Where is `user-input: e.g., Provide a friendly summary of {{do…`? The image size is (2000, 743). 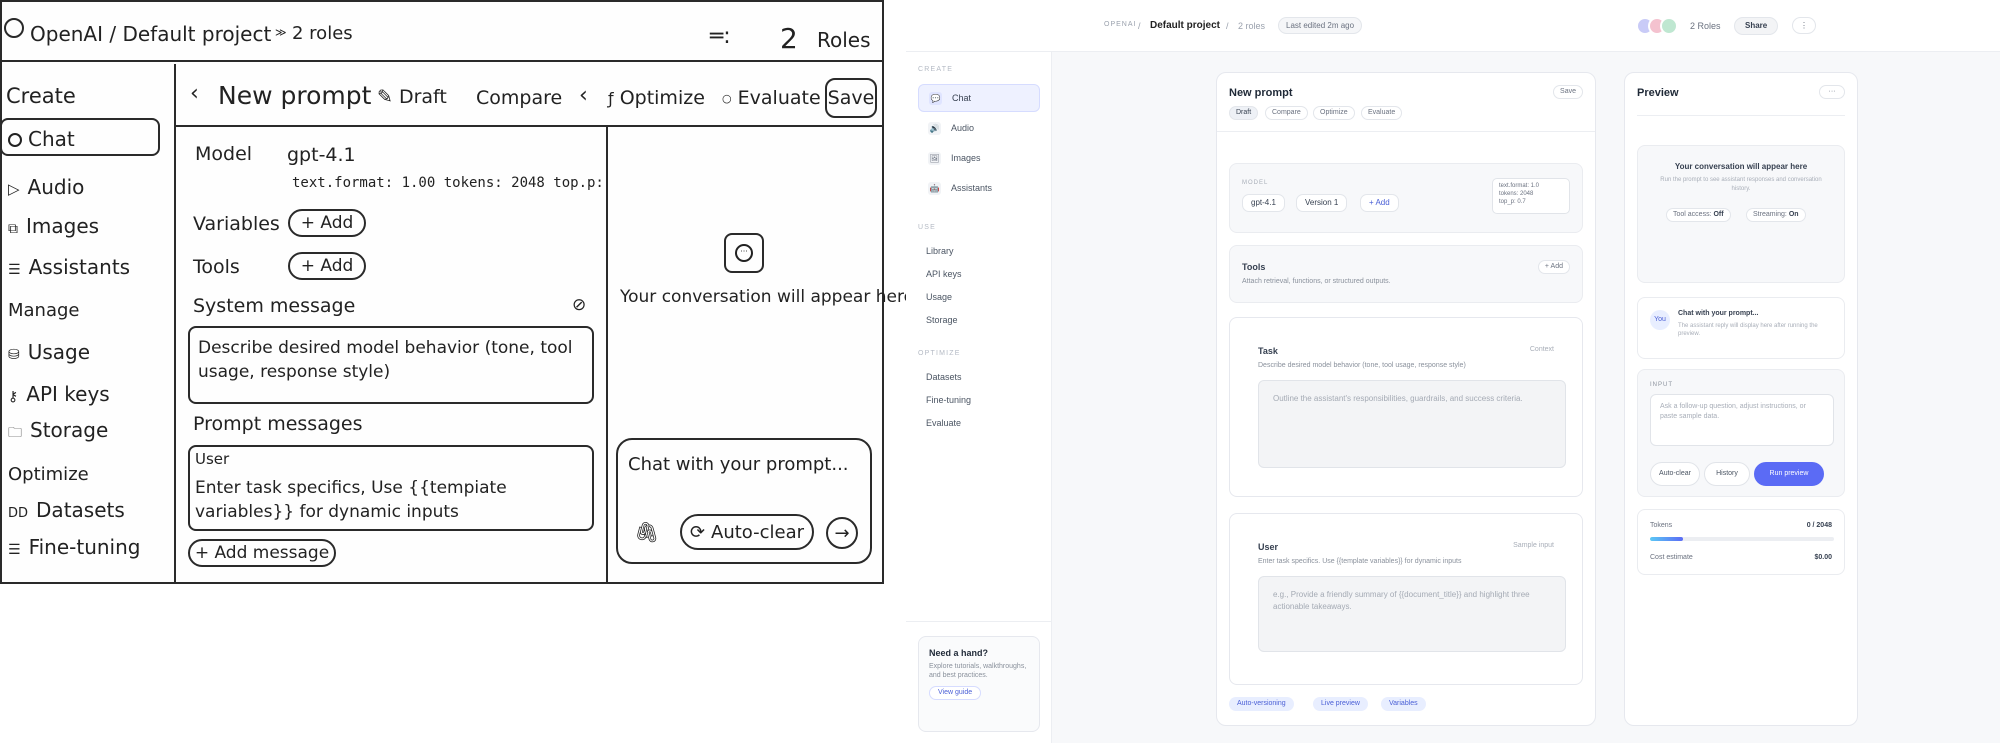 user-input: e.g., Provide a friendly summary of {{do… is located at coordinates (1412, 614).